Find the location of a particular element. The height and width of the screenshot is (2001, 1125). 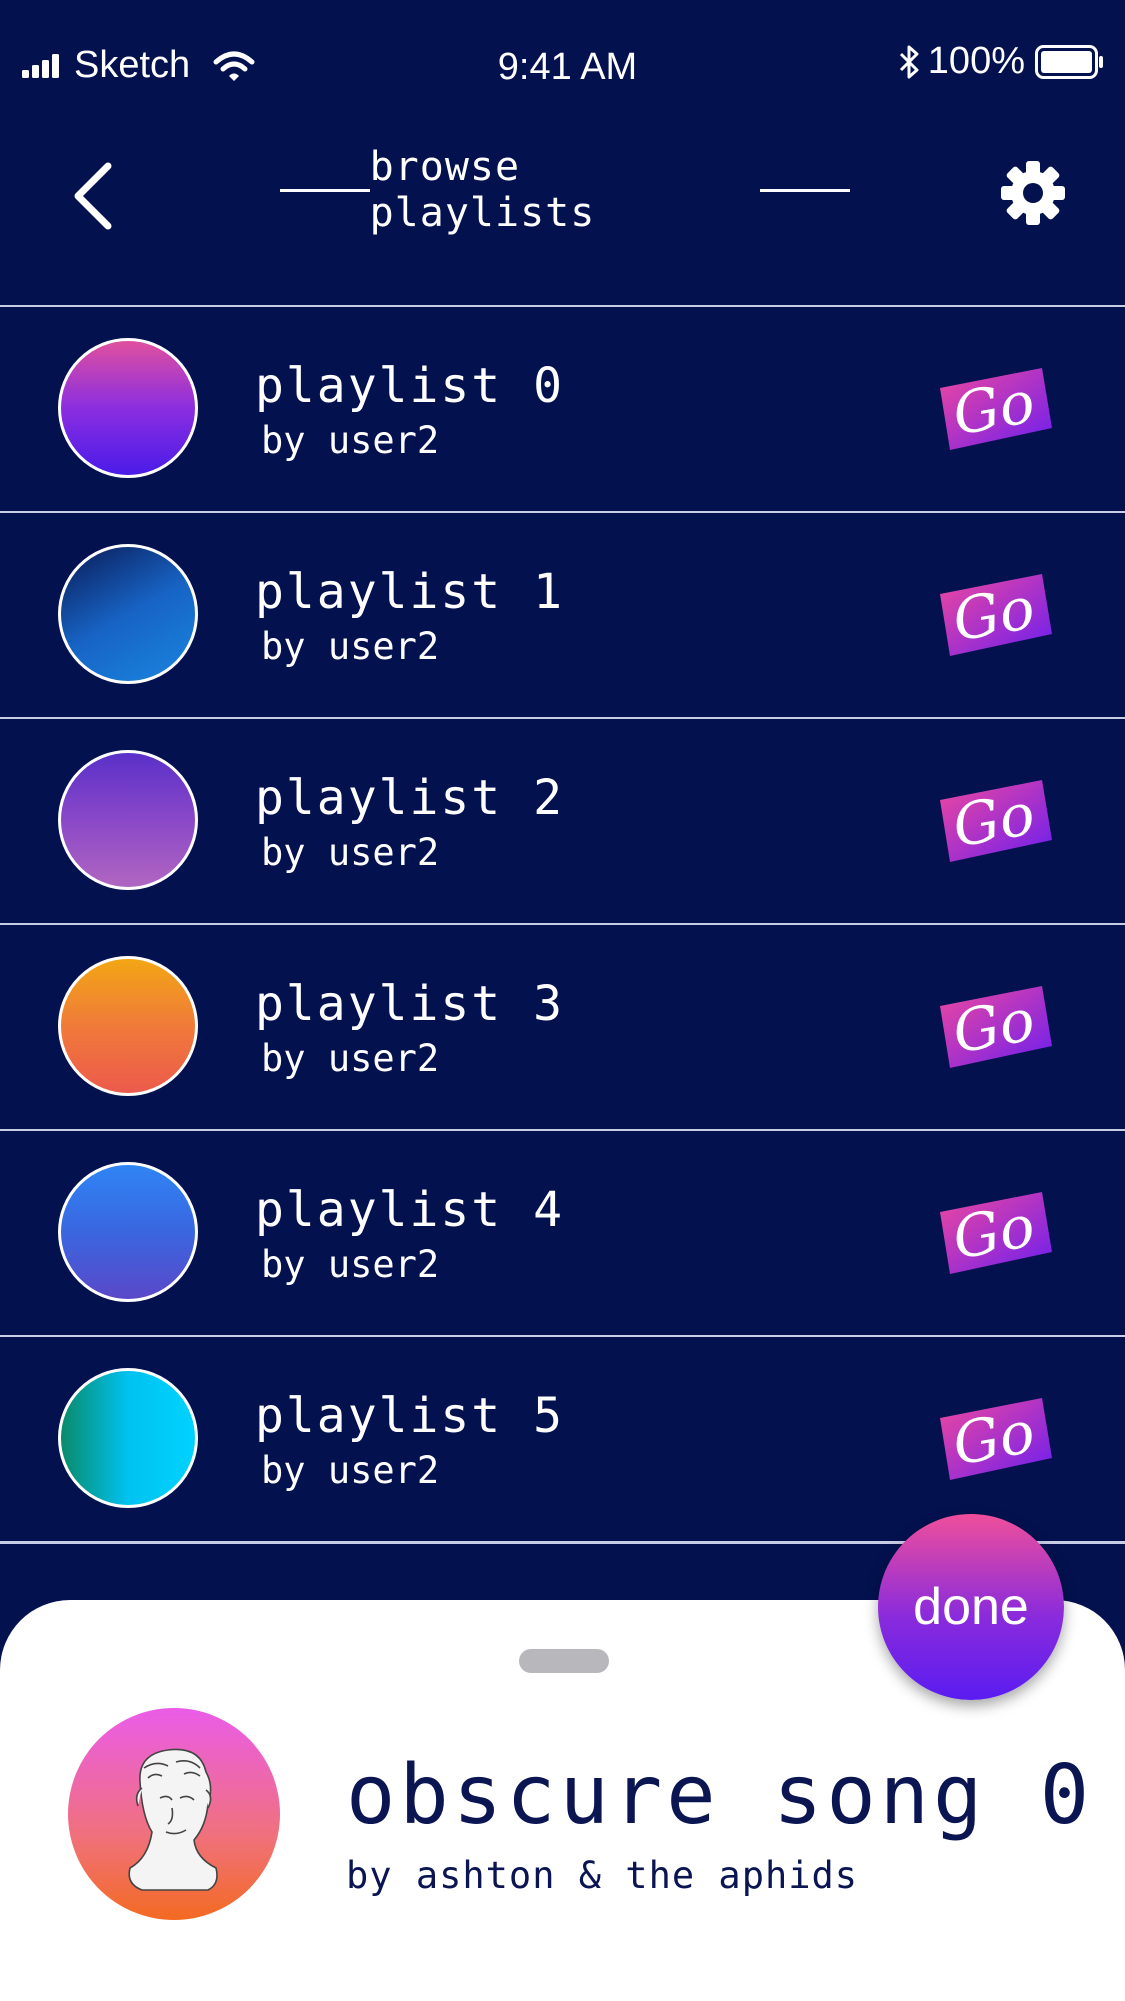

page-title-group: browse playlists is located at coordinates (565, 190).